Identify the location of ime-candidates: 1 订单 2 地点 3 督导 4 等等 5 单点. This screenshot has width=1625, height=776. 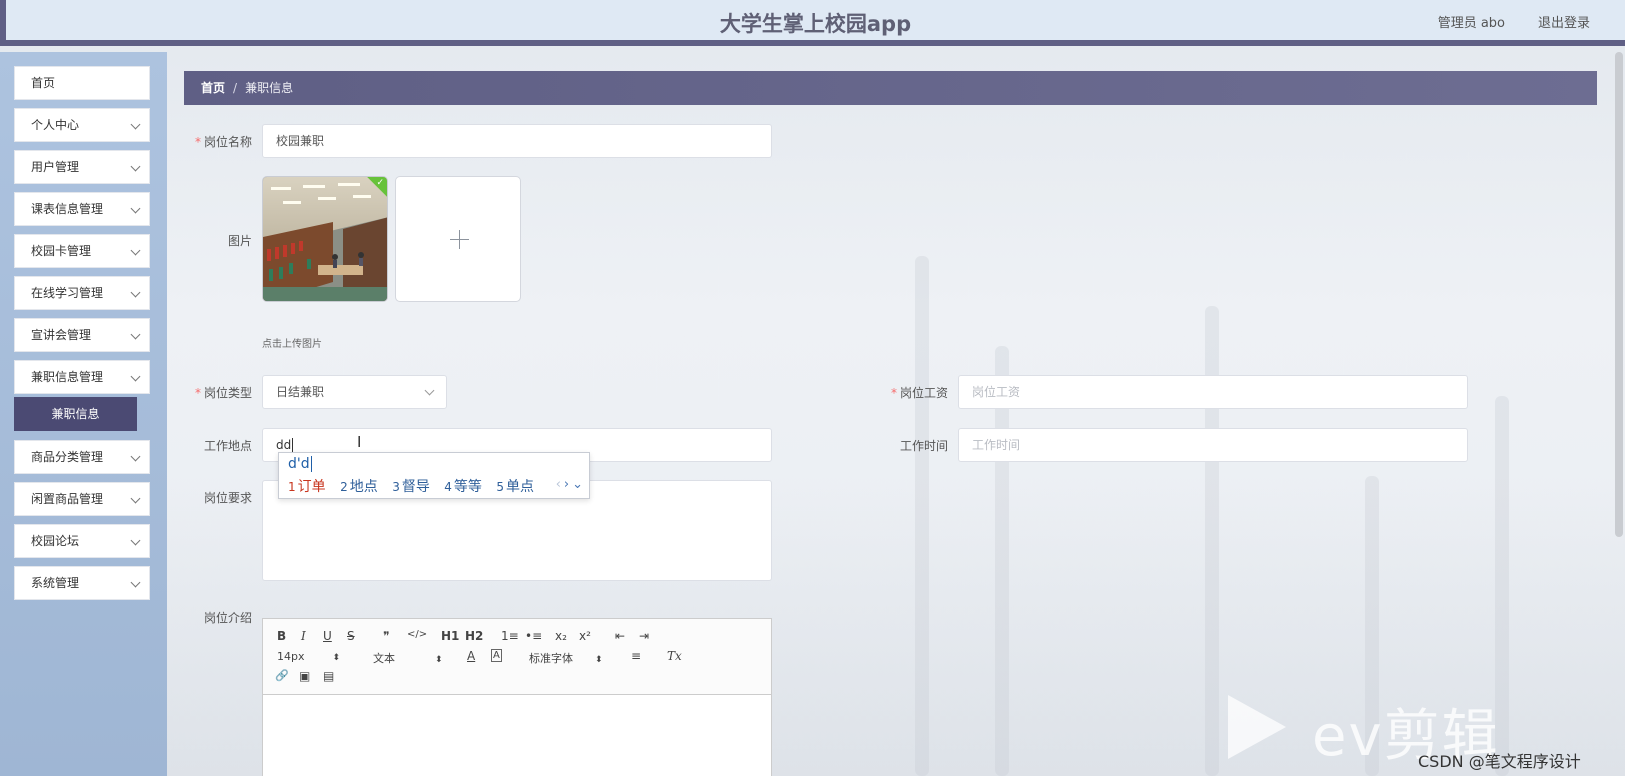
(416, 486).